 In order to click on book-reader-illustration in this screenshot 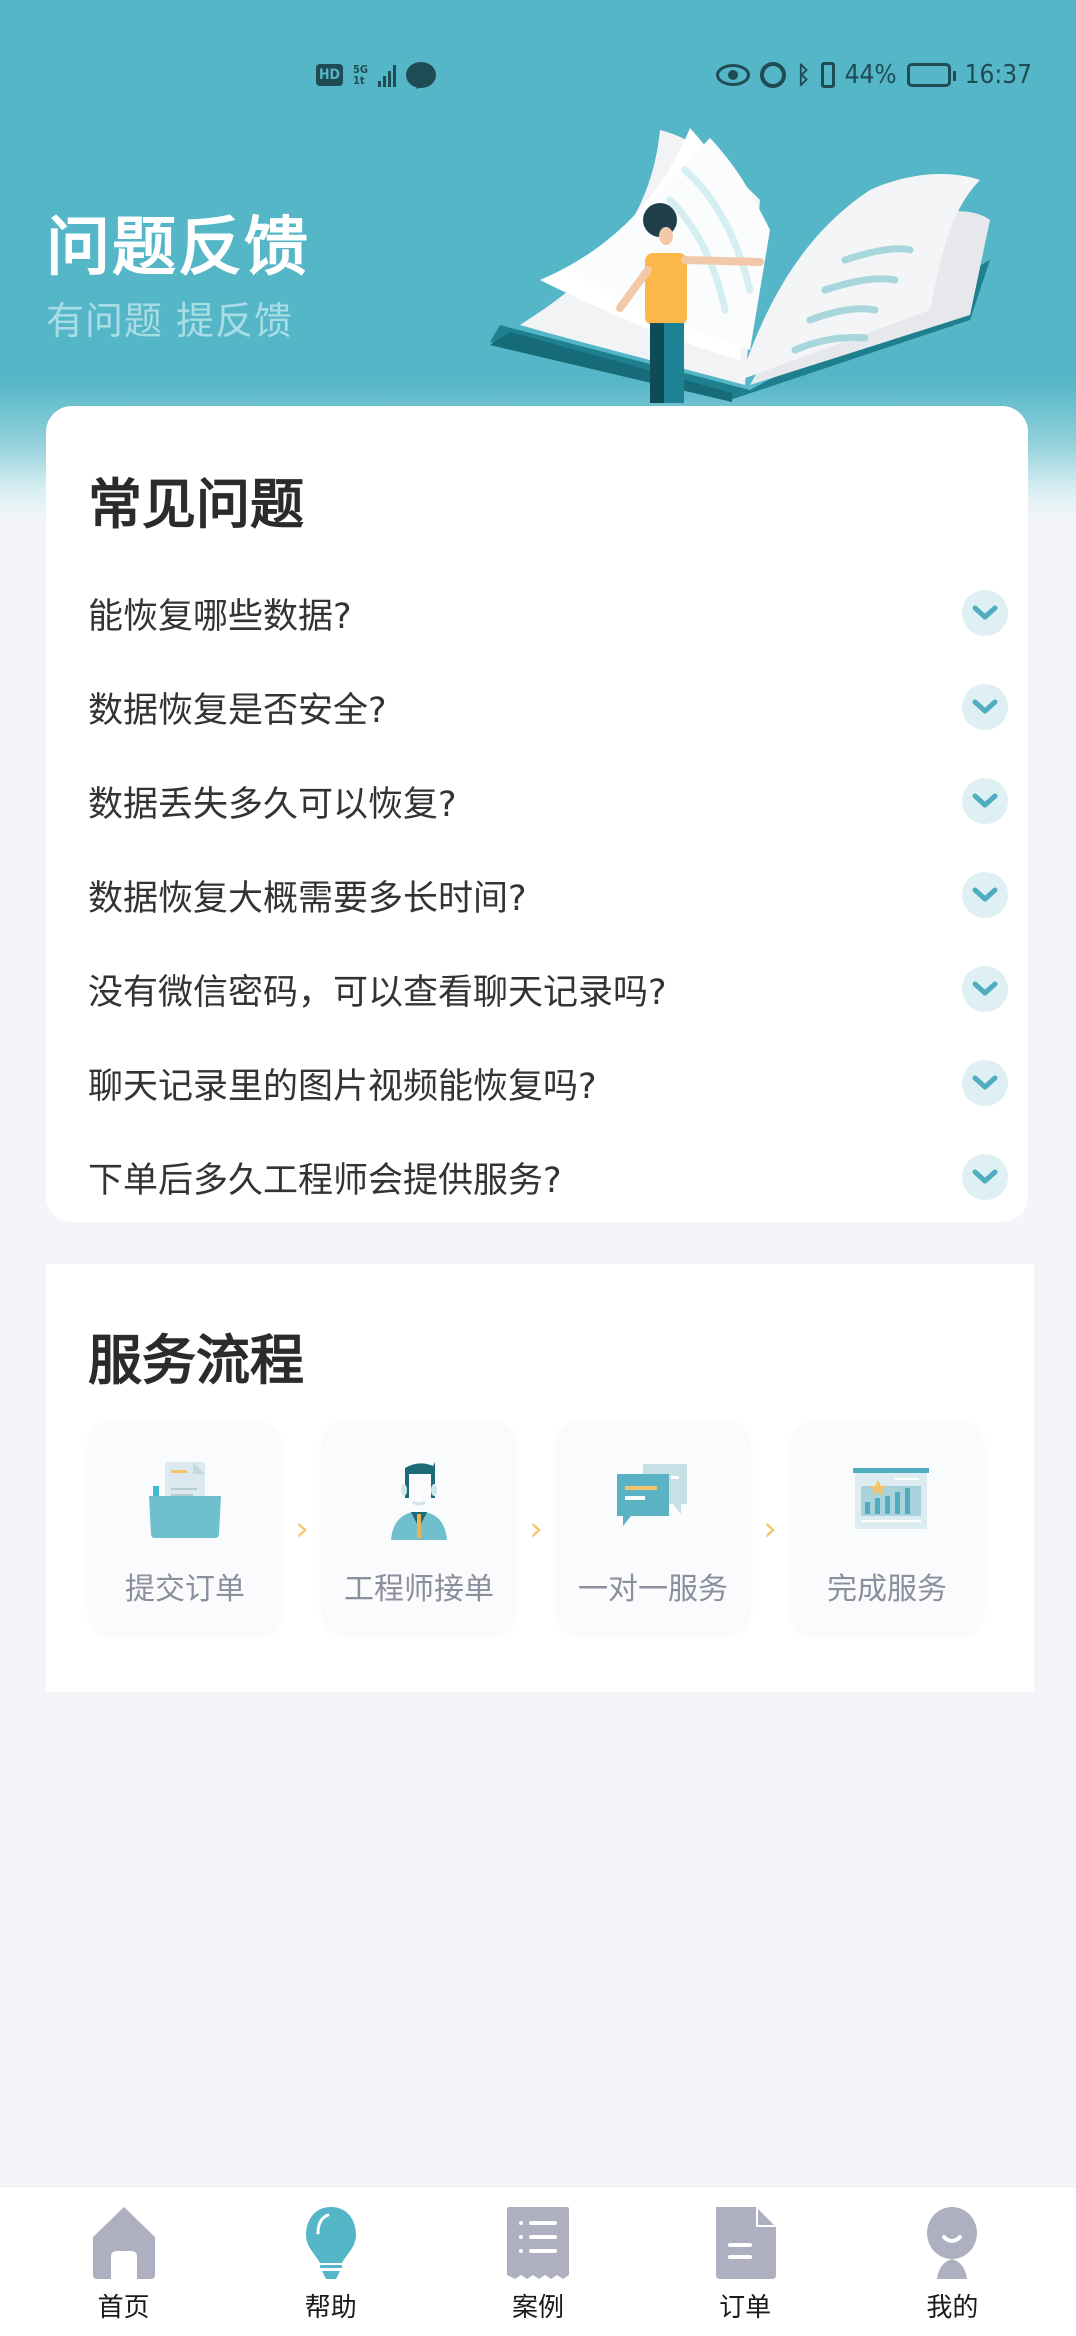, I will do `click(740, 265)`.